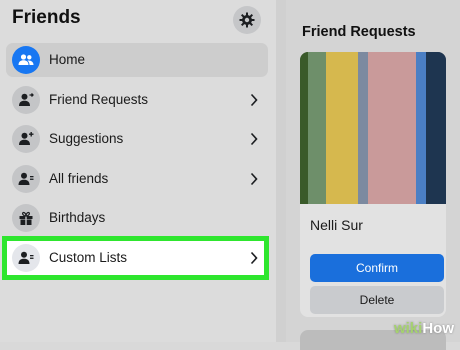 The width and height of the screenshot is (460, 350). Describe the element at coordinates (359, 32) in the screenshot. I see `section-title: Friend Requests` at that location.